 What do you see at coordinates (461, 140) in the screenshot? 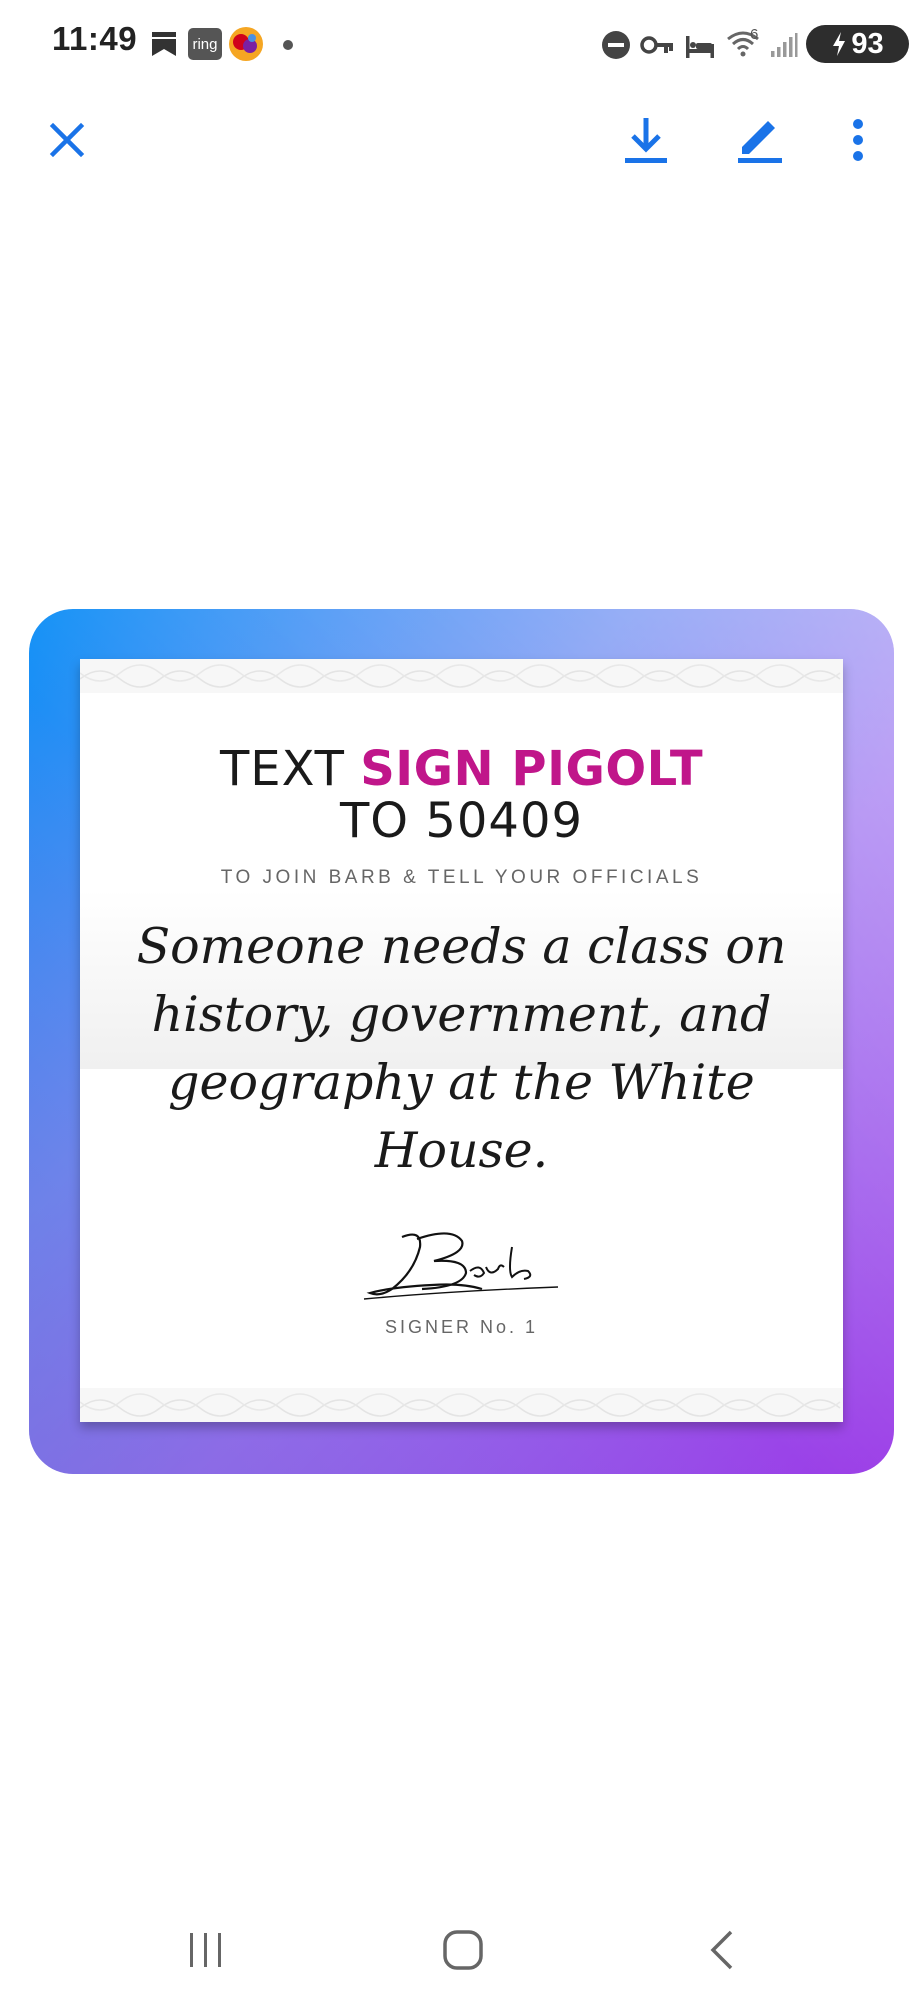
I see `top-app-bar` at bounding box center [461, 140].